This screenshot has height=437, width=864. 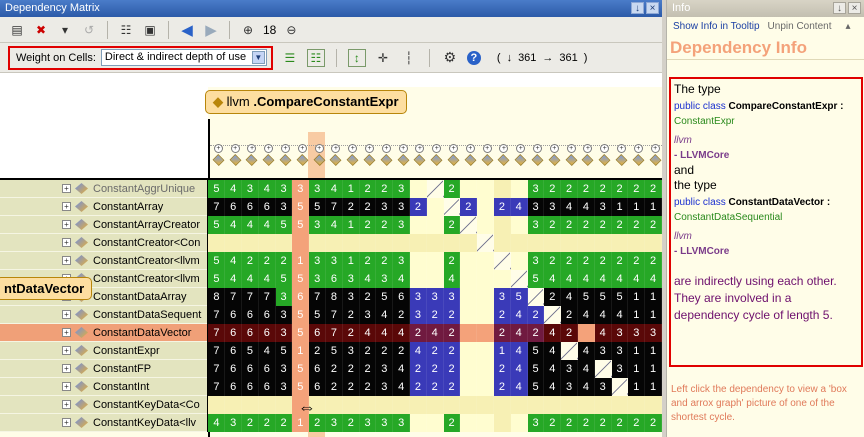 What do you see at coordinates (126, 30) in the screenshot?
I see `export-icon: ☷` at bounding box center [126, 30].